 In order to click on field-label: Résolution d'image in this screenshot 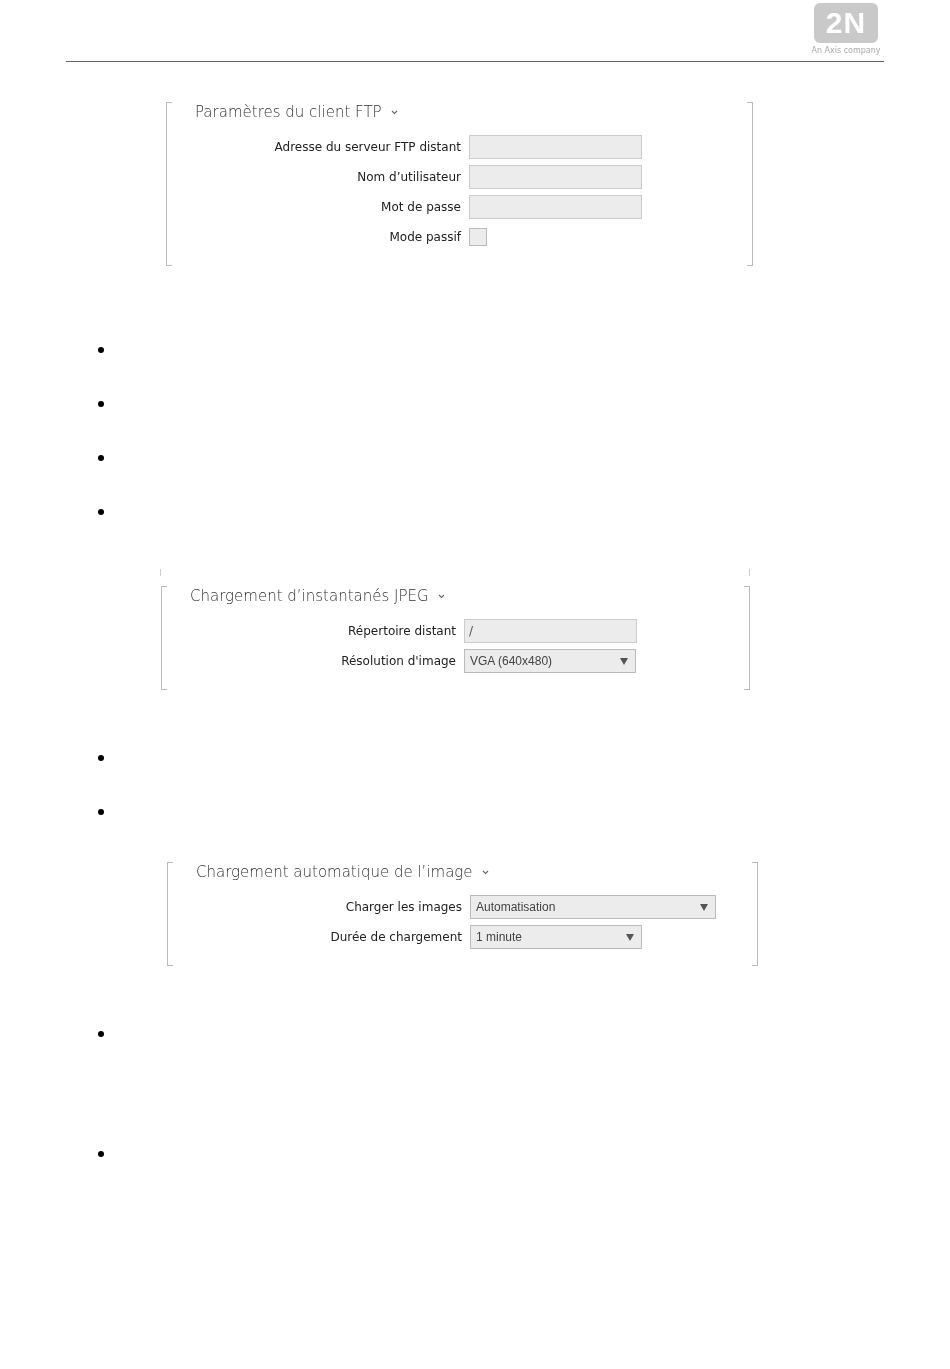, I will do `click(398, 661)`.